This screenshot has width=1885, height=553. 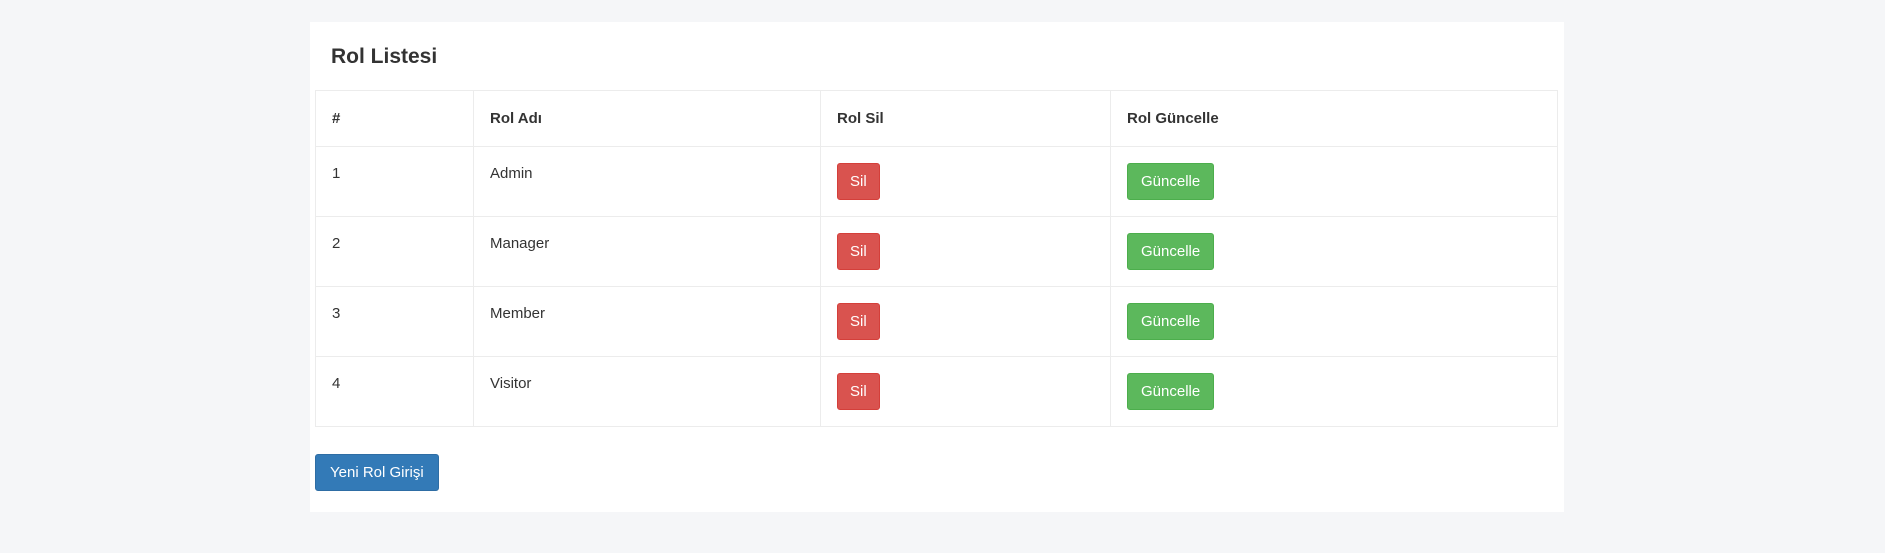 What do you see at coordinates (647, 321) in the screenshot?
I see `role-name-cell: Member` at bounding box center [647, 321].